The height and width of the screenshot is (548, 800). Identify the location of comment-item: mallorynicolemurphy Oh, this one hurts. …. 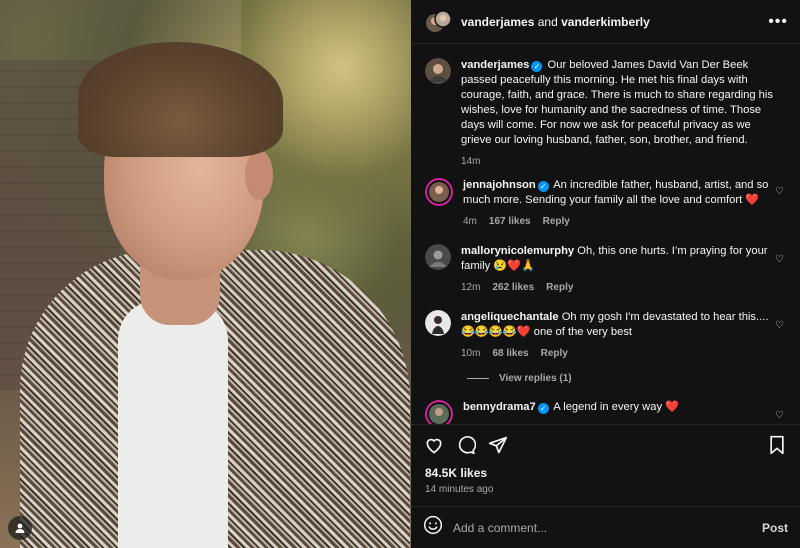
(608, 269).